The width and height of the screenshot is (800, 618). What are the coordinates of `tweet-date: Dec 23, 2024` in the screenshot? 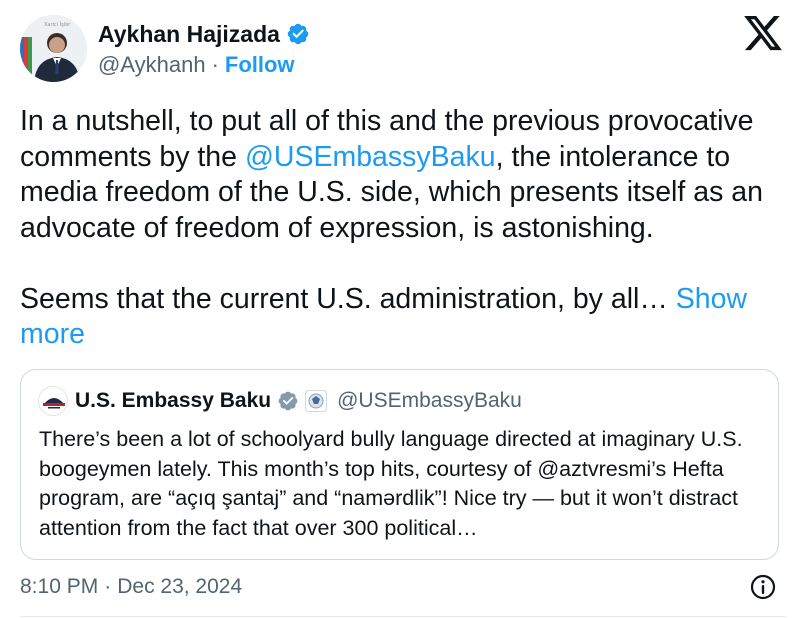 It's located at (180, 586).